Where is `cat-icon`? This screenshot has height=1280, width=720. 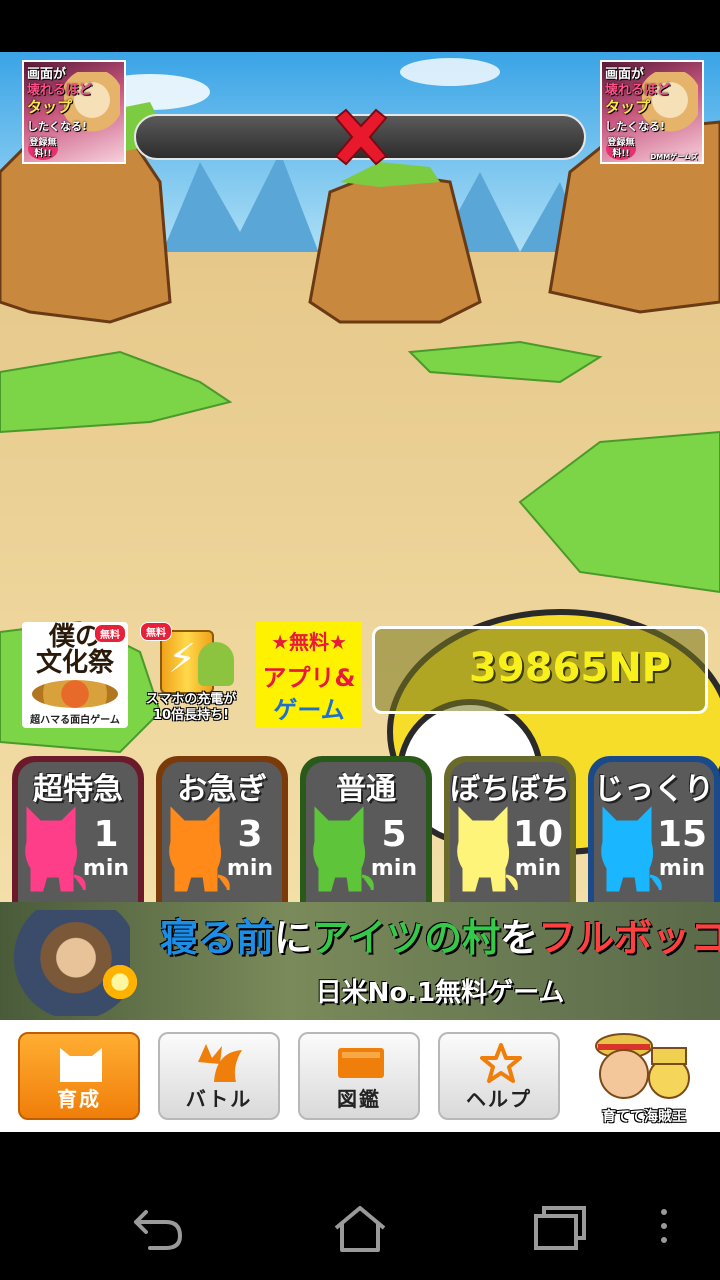
cat-icon is located at coordinates (81, 1065).